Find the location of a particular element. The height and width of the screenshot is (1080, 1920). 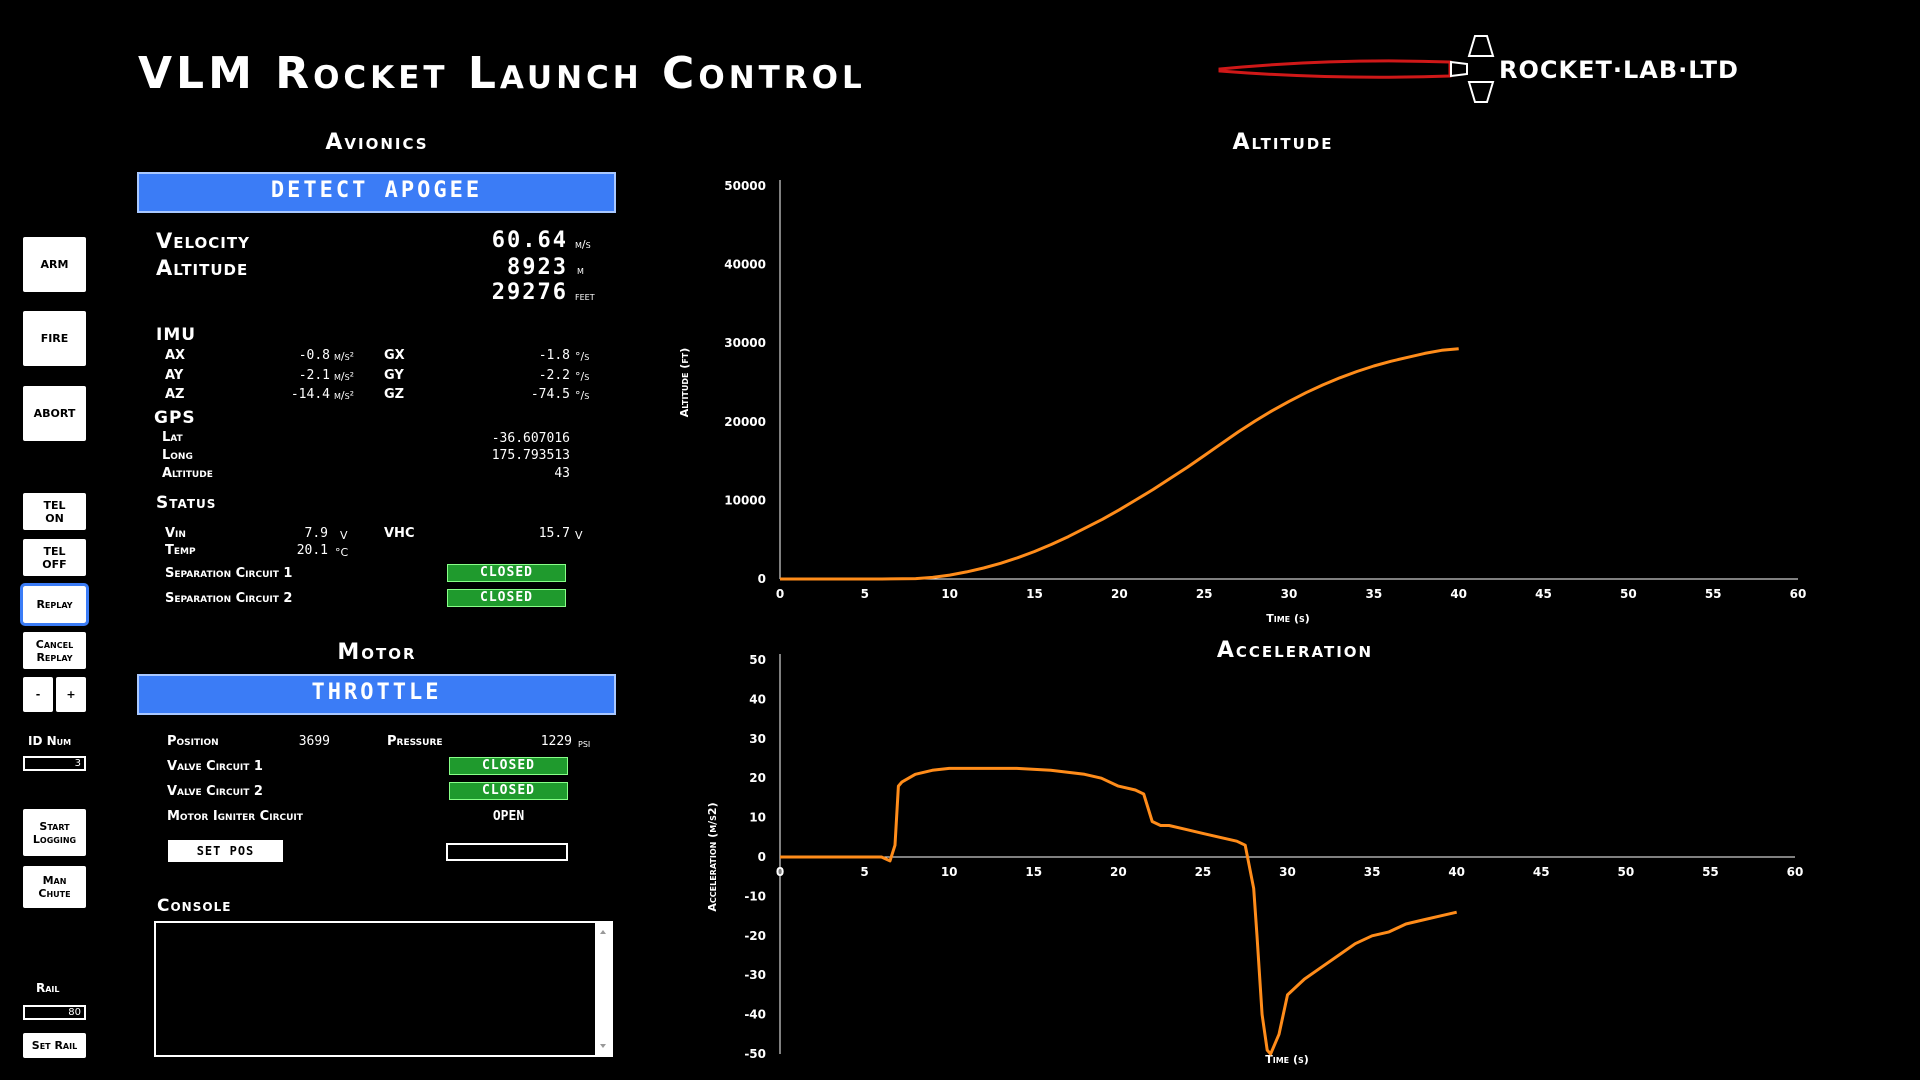

gz-value: -74.5 is located at coordinates (550, 394).